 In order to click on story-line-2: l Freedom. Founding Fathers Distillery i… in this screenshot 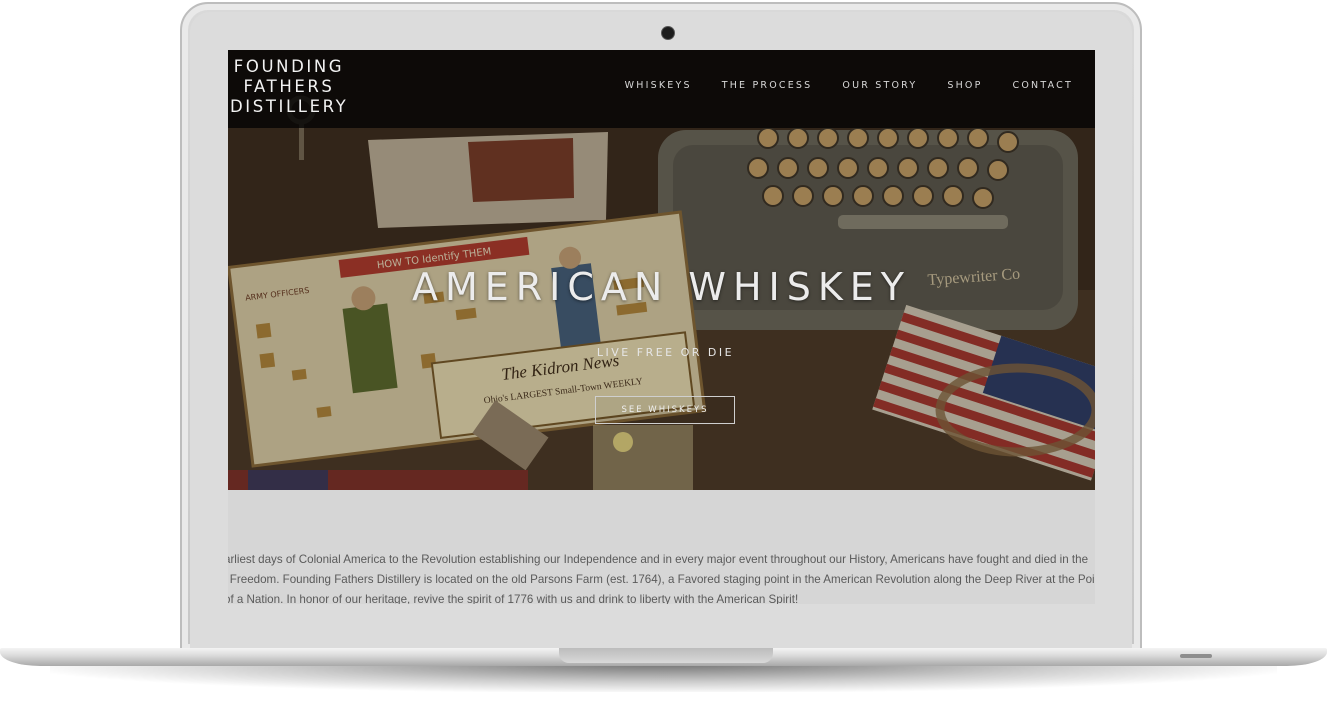, I will do `click(661, 579)`.